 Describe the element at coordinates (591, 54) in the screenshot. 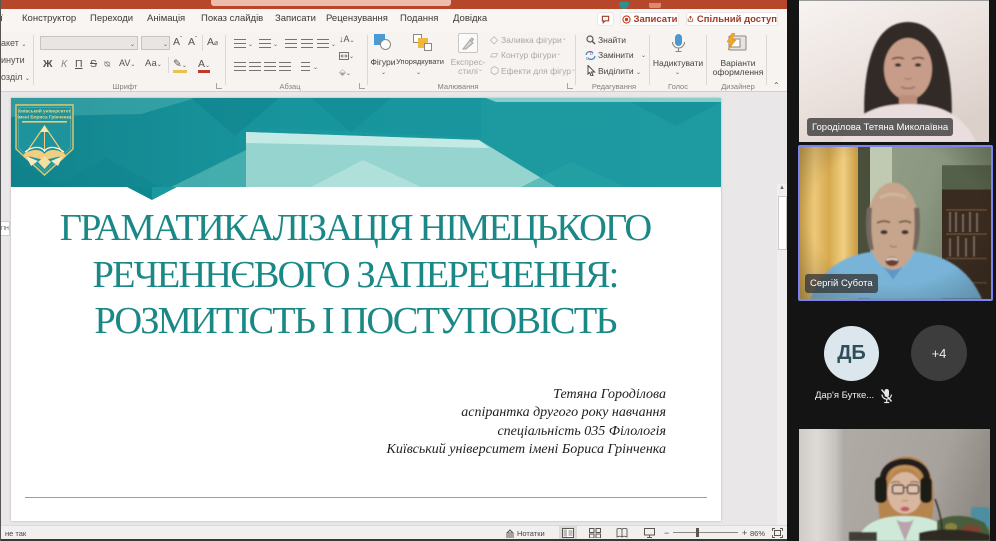

I see `svg-text: b` at that location.